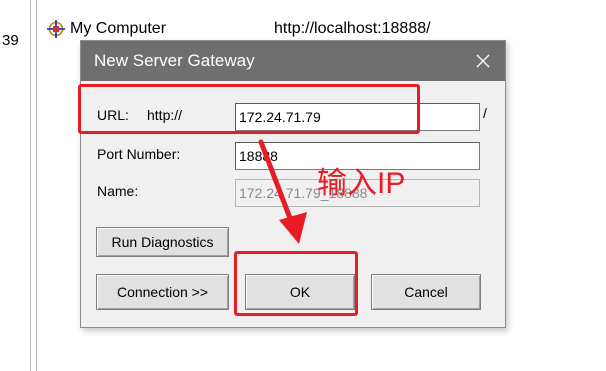 This screenshot has height=371, width=606. What do you see at coordinates (485, 113) in the screenshot?
I see `url-suffix: /` at bounding box center [485, 113].